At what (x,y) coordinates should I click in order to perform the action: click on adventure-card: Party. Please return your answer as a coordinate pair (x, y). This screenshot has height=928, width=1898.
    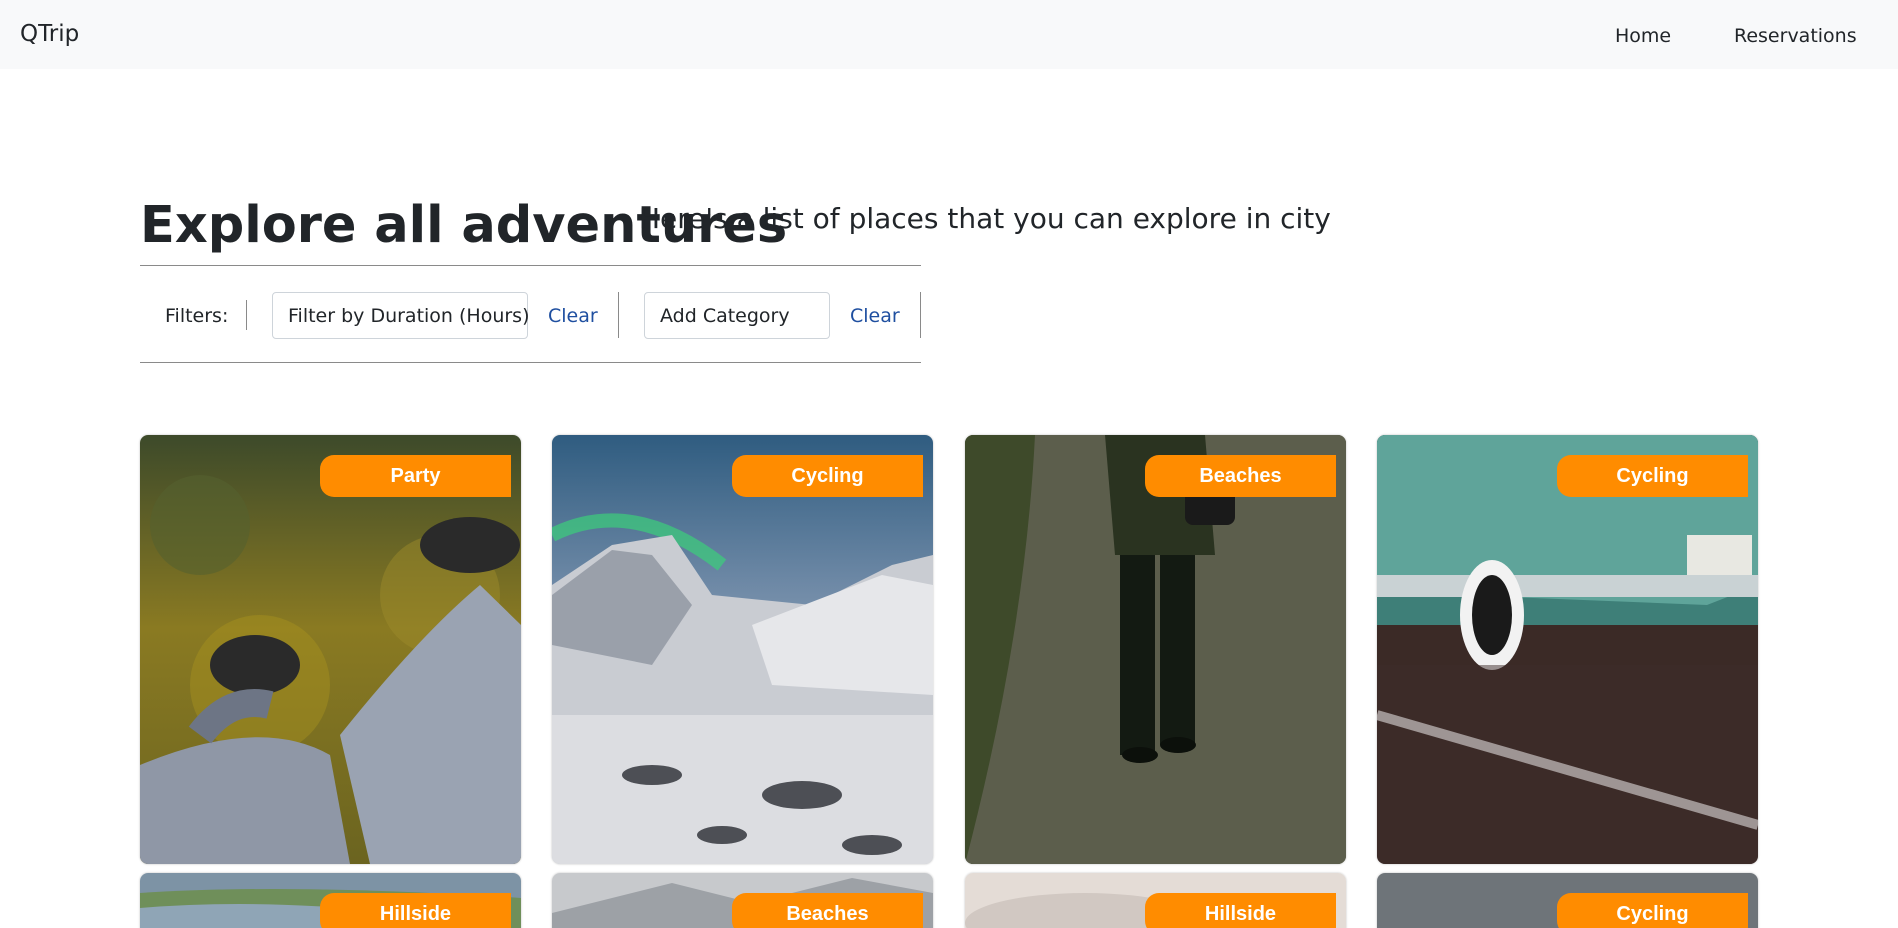
    Looking at the image, I should click on (330, 649).